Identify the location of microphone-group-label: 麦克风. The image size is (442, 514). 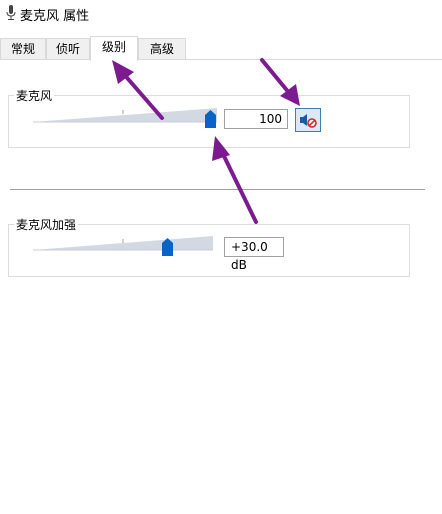
(34, 95).